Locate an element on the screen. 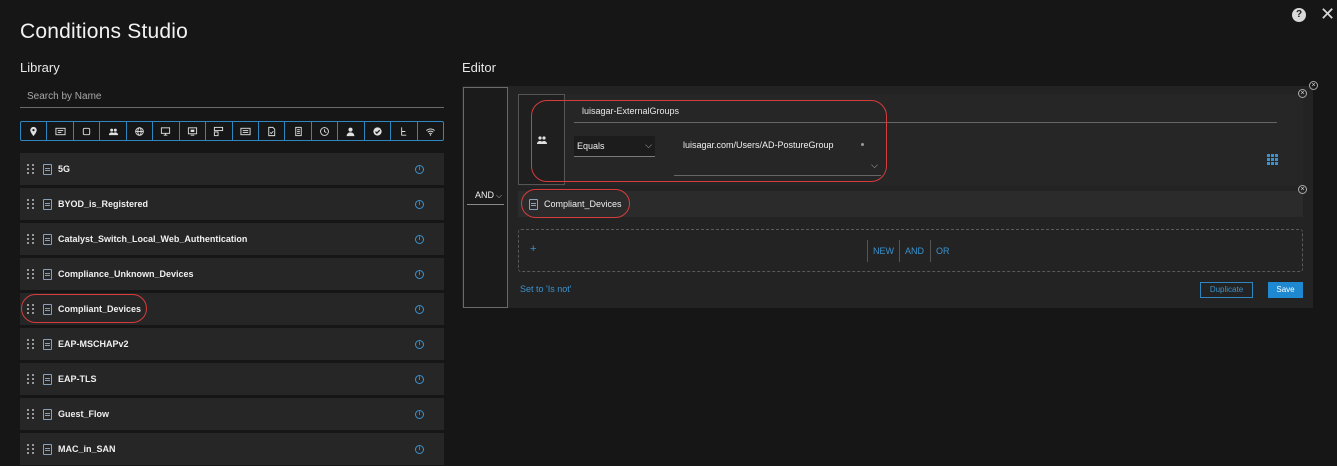 This screenshot has width=1337, height=466. screen-icon is located at coordinates (193, 131).